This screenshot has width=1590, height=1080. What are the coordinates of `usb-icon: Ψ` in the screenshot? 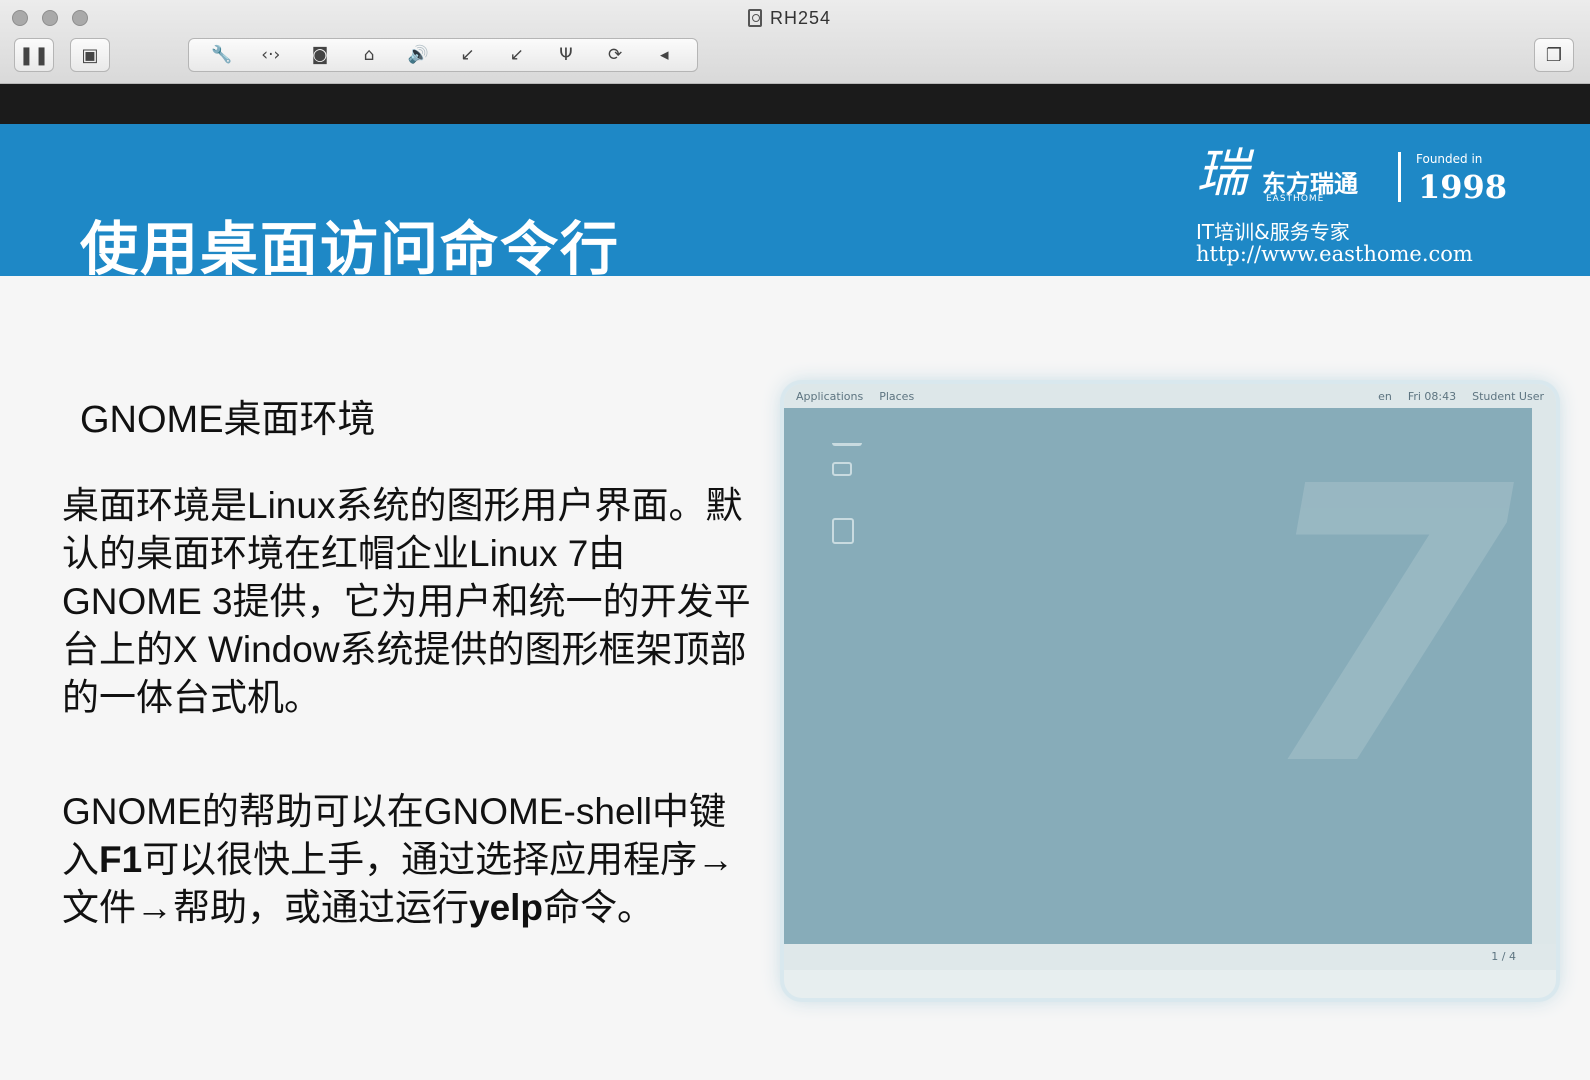 It's located at (566, 55).